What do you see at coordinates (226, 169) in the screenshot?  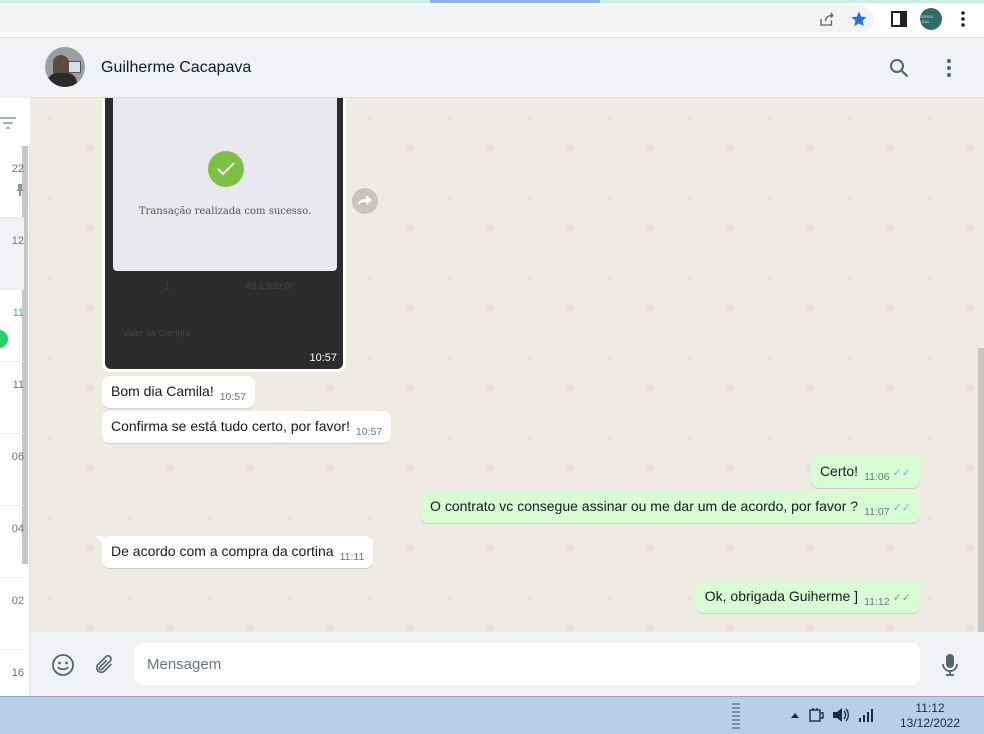 I see `check-success-icon` at bounding box center [226, 169].